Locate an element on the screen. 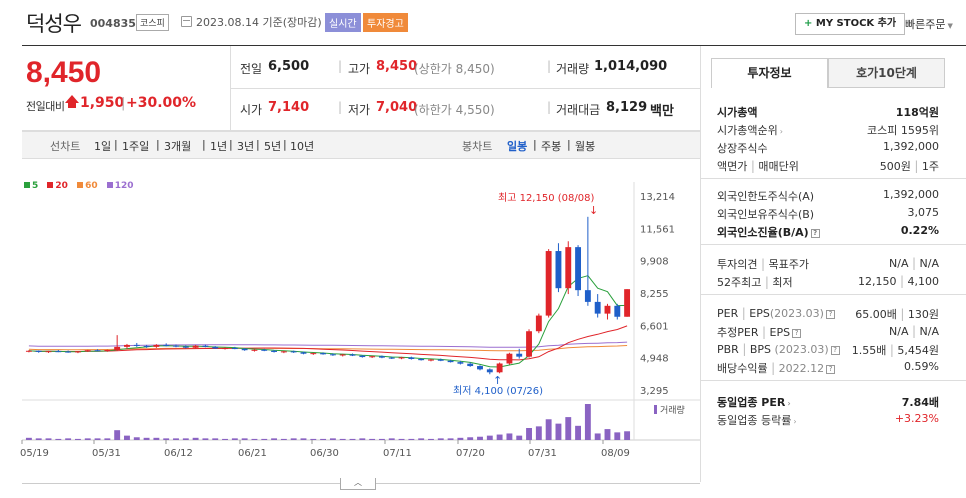 The width and height of the screenshot is (966, 498). y-tick-label: 13,214 is located at coordinates (657, 197).